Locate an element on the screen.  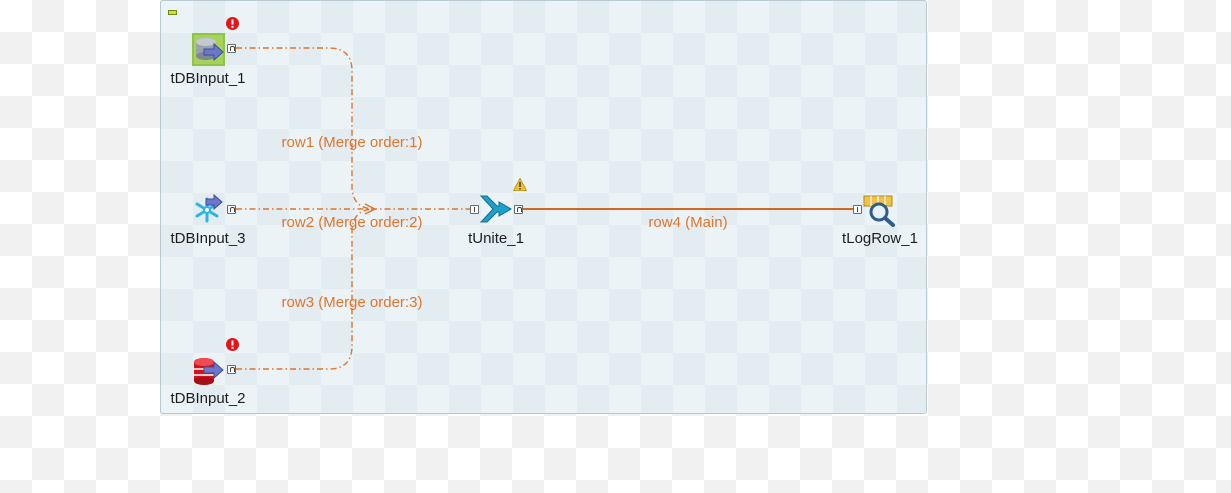
component-label: tUnite_1 is located at coordinates (496, 238).